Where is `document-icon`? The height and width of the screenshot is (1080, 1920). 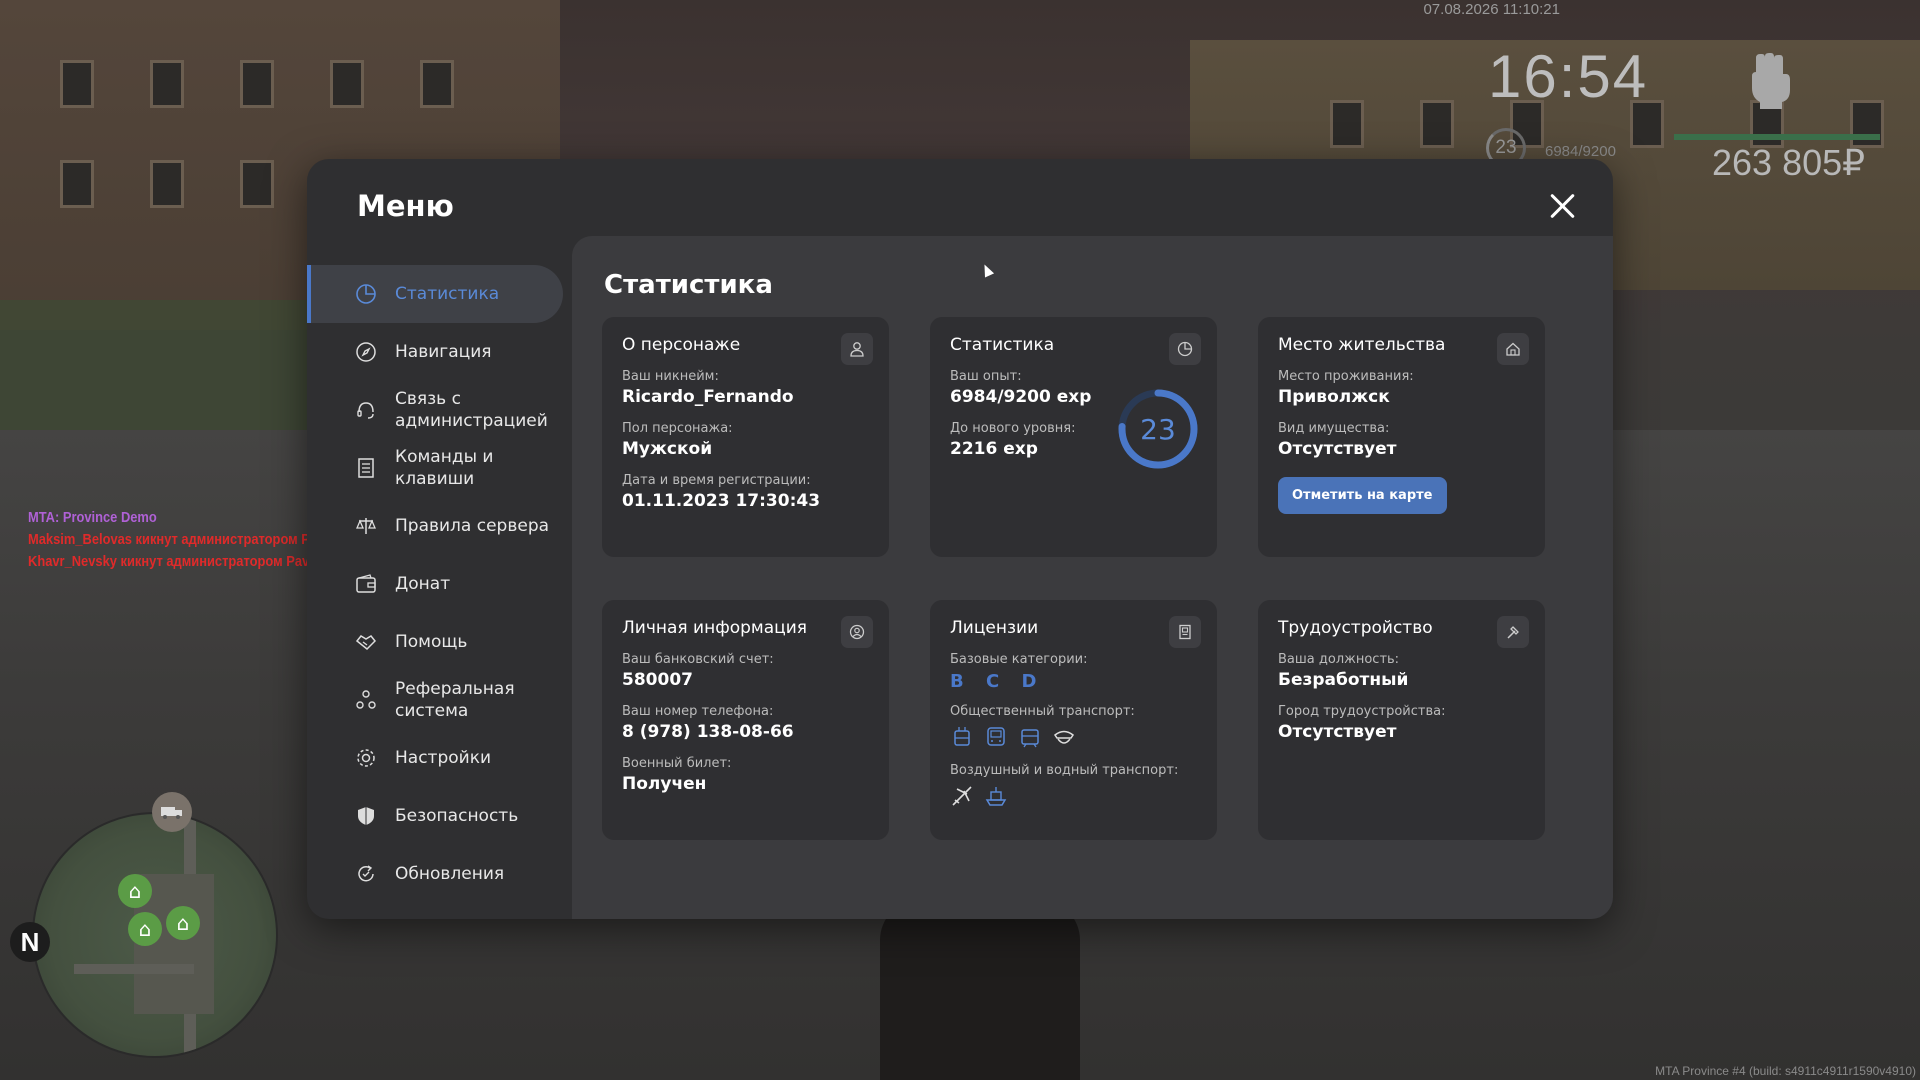
document-icon is located at coordinates (366, 468).